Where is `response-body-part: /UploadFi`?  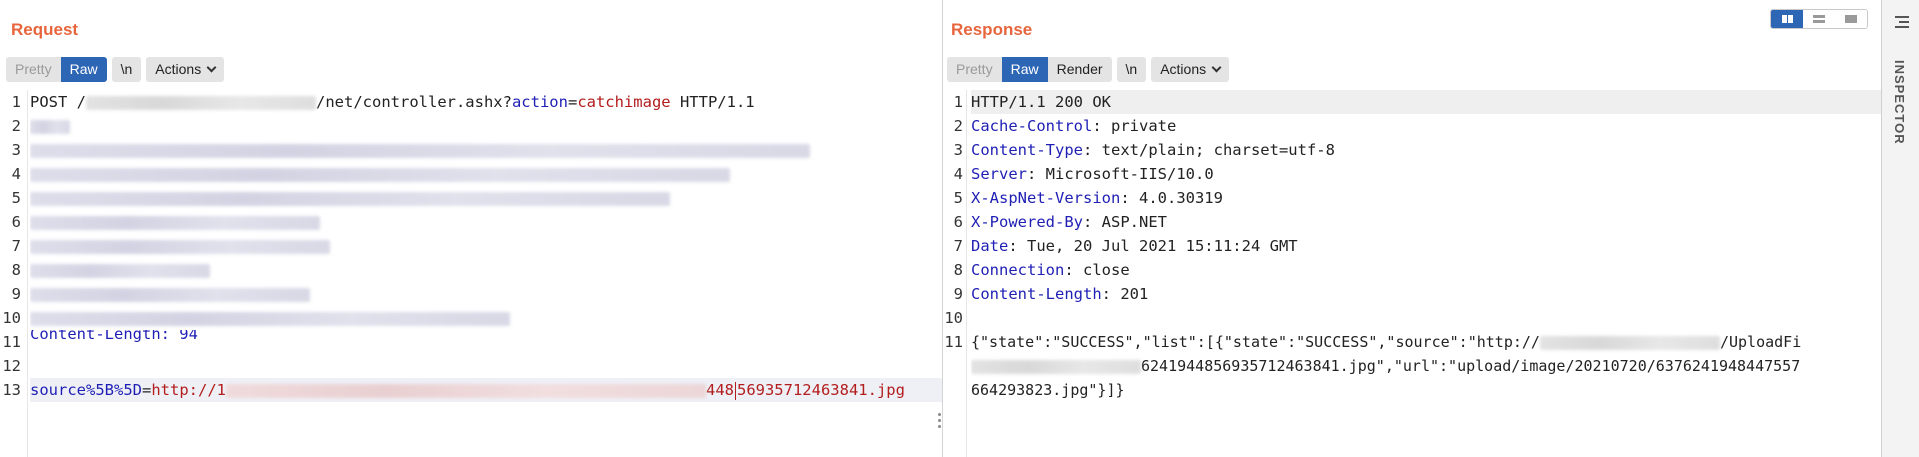 response-body-part: /UploadFi is located at coordinates (1760, 342).